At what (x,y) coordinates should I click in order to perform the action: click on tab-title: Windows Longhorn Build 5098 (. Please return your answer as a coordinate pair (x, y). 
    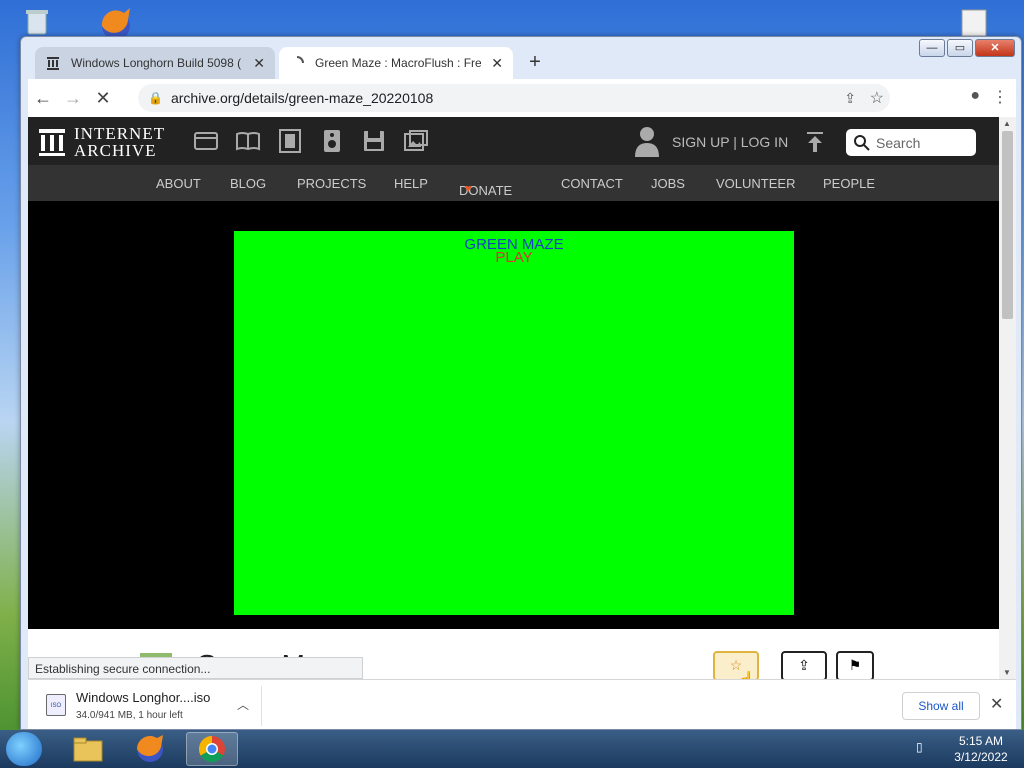
    Looking at the image, I should click on (156, 63).